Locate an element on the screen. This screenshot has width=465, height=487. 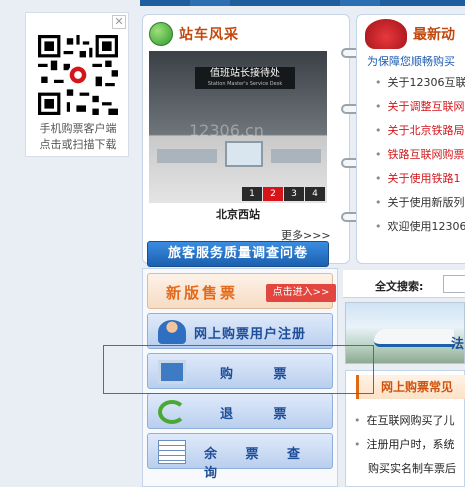
news-item: 铁路互联网购票 is located at coordinates (420, 159).